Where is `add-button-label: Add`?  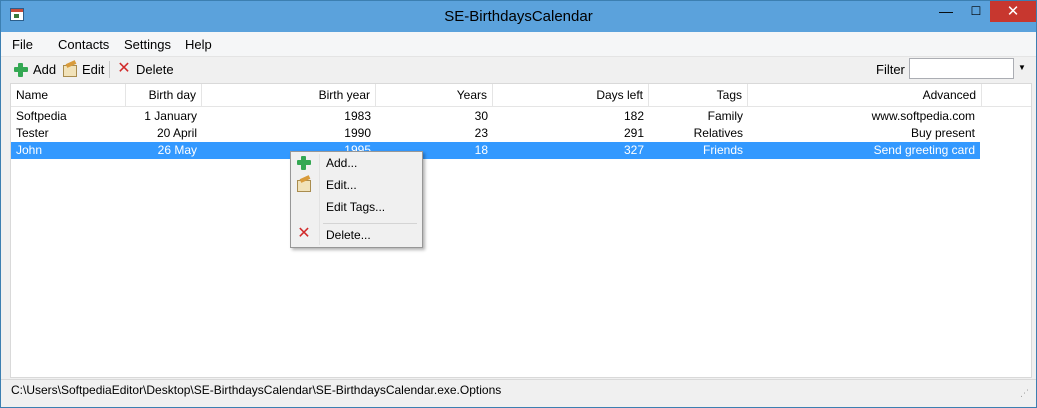
add-button-label: Add is located at coordinates (45, 69).